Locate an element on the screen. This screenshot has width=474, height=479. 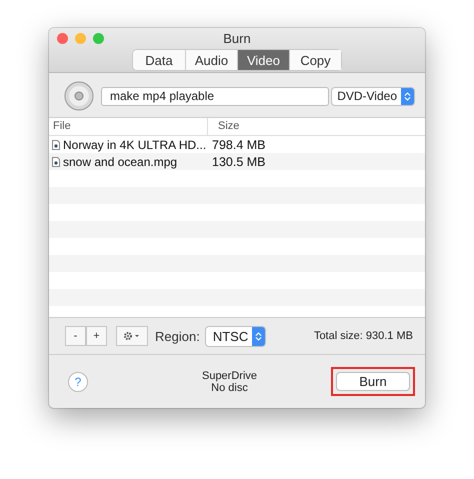
tab: Copy is located at coordinates (315, 60).